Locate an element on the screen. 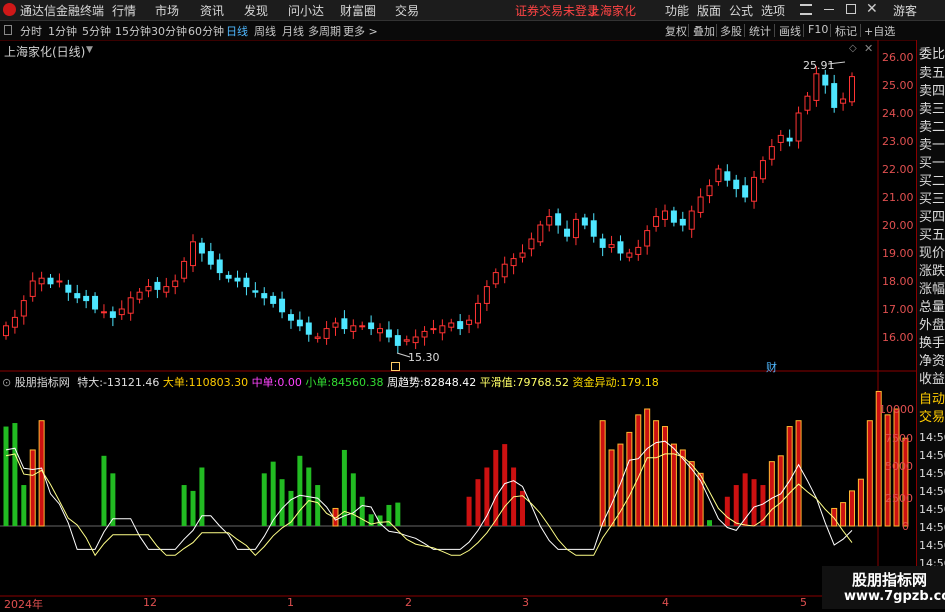  ind-value-xiaodan: 84560.38 is located at coordinates (357, 382).